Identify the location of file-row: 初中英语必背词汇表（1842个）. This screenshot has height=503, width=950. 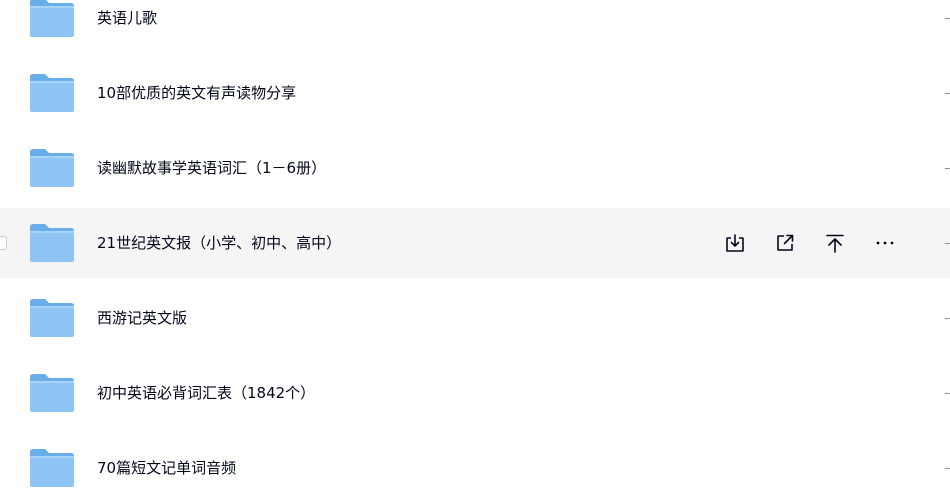
(475, 393).